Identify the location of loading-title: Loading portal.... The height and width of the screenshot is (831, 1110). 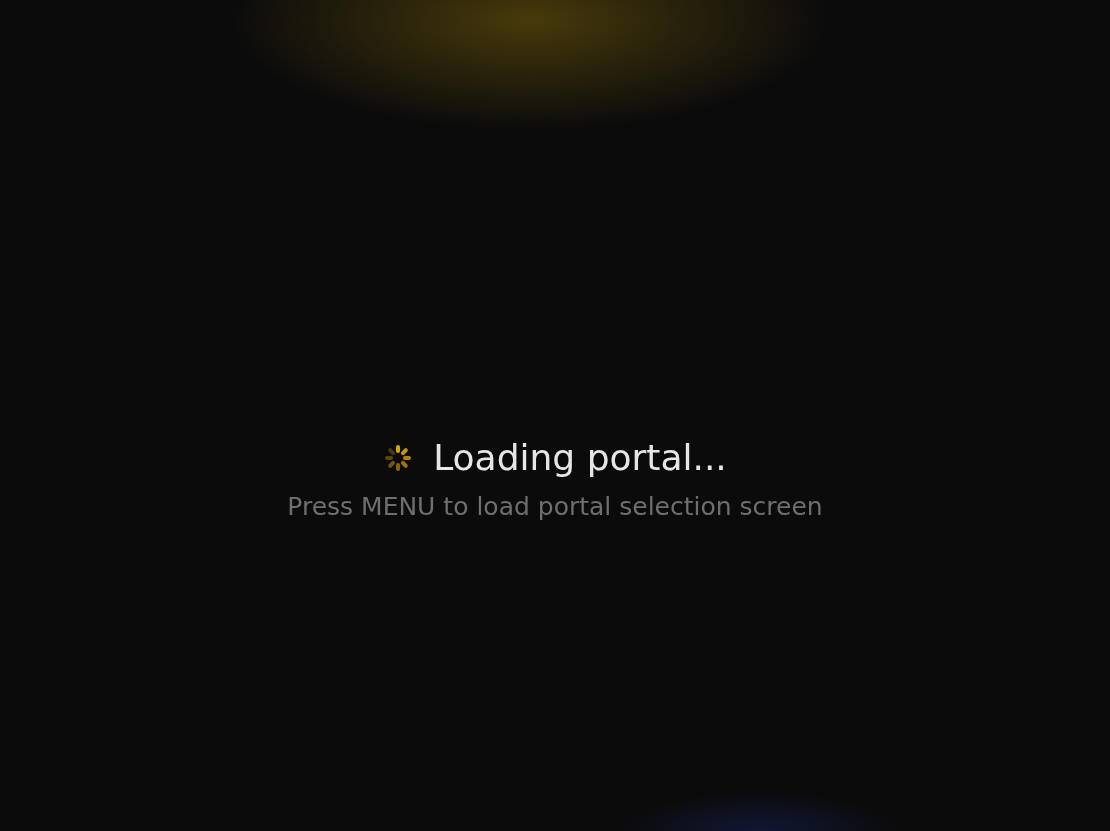
(580, 457).